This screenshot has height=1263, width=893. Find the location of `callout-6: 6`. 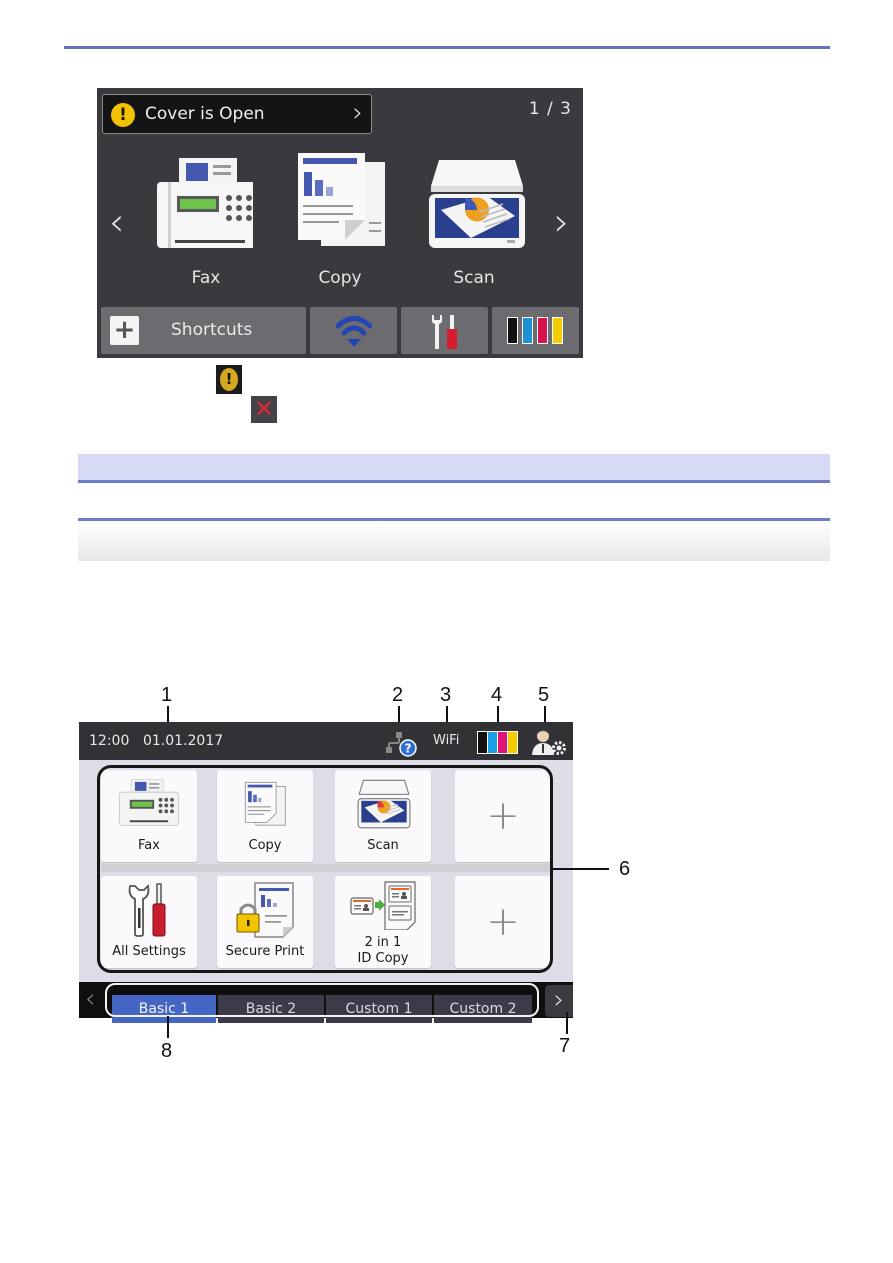

callout-6: 6 is located at coordinates (625, 869).